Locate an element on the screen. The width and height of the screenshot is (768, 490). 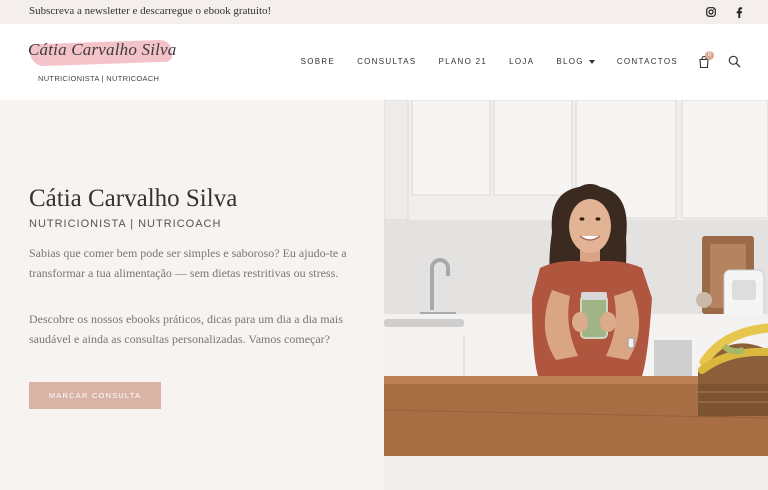
nav-item-sobre: SOBRE is located at coordinates (318, 61).